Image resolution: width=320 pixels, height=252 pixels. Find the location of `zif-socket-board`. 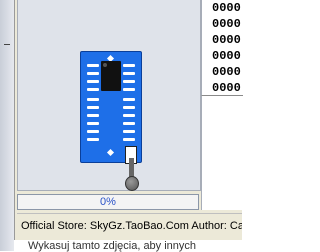

zif-socket-board is located at coordinates (111, 107).